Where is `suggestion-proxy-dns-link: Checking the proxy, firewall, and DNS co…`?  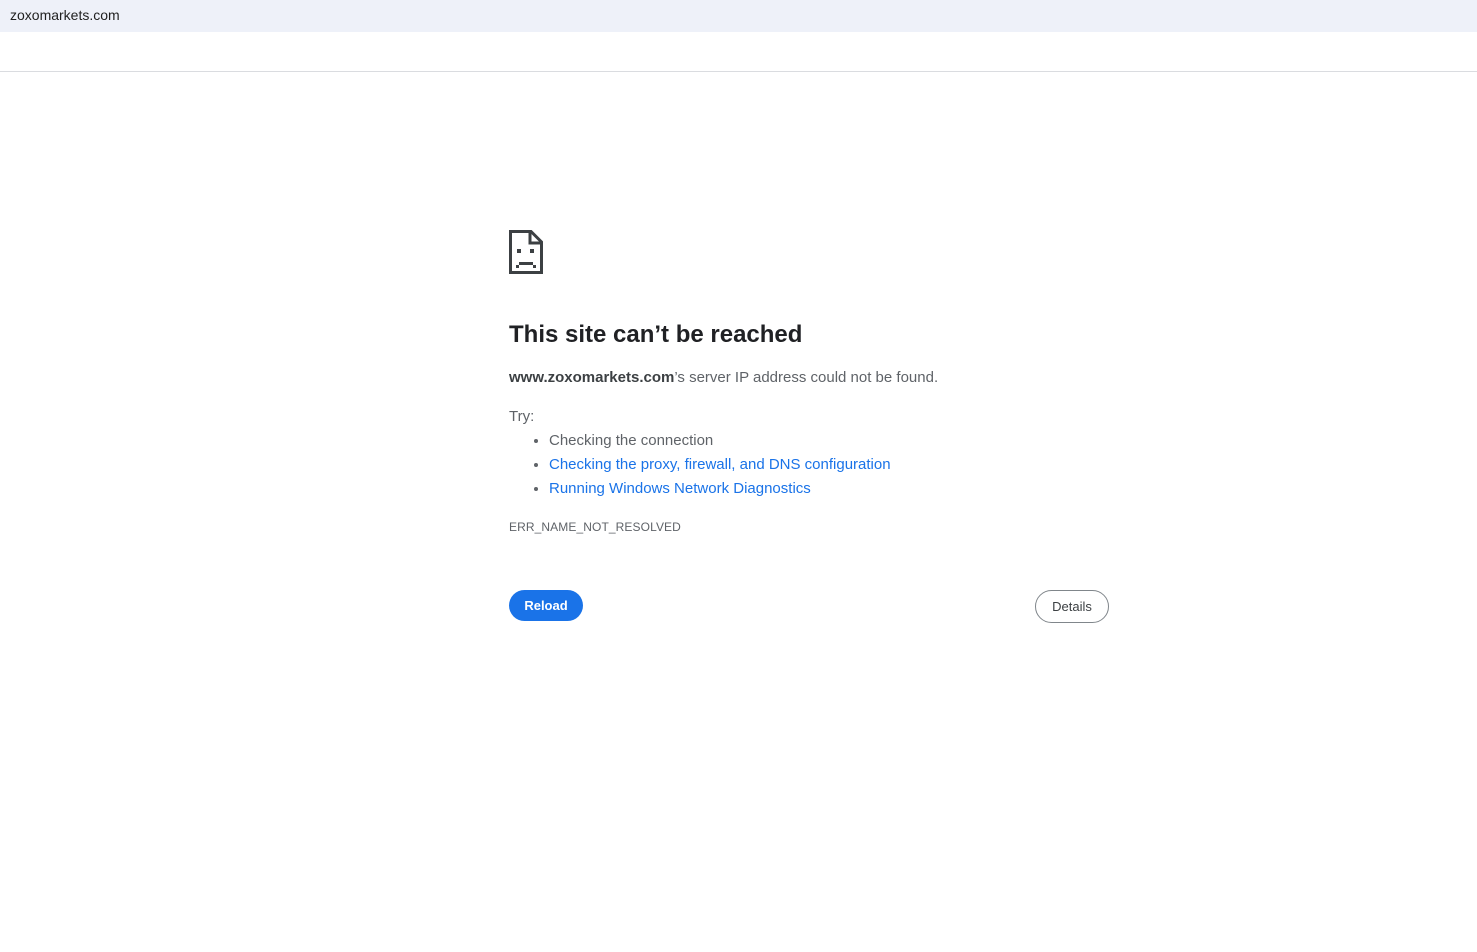 suggestion-proxy-dns-link: Checking the proxy, firewall, and DNS co… is located at coordinates (720, 464).